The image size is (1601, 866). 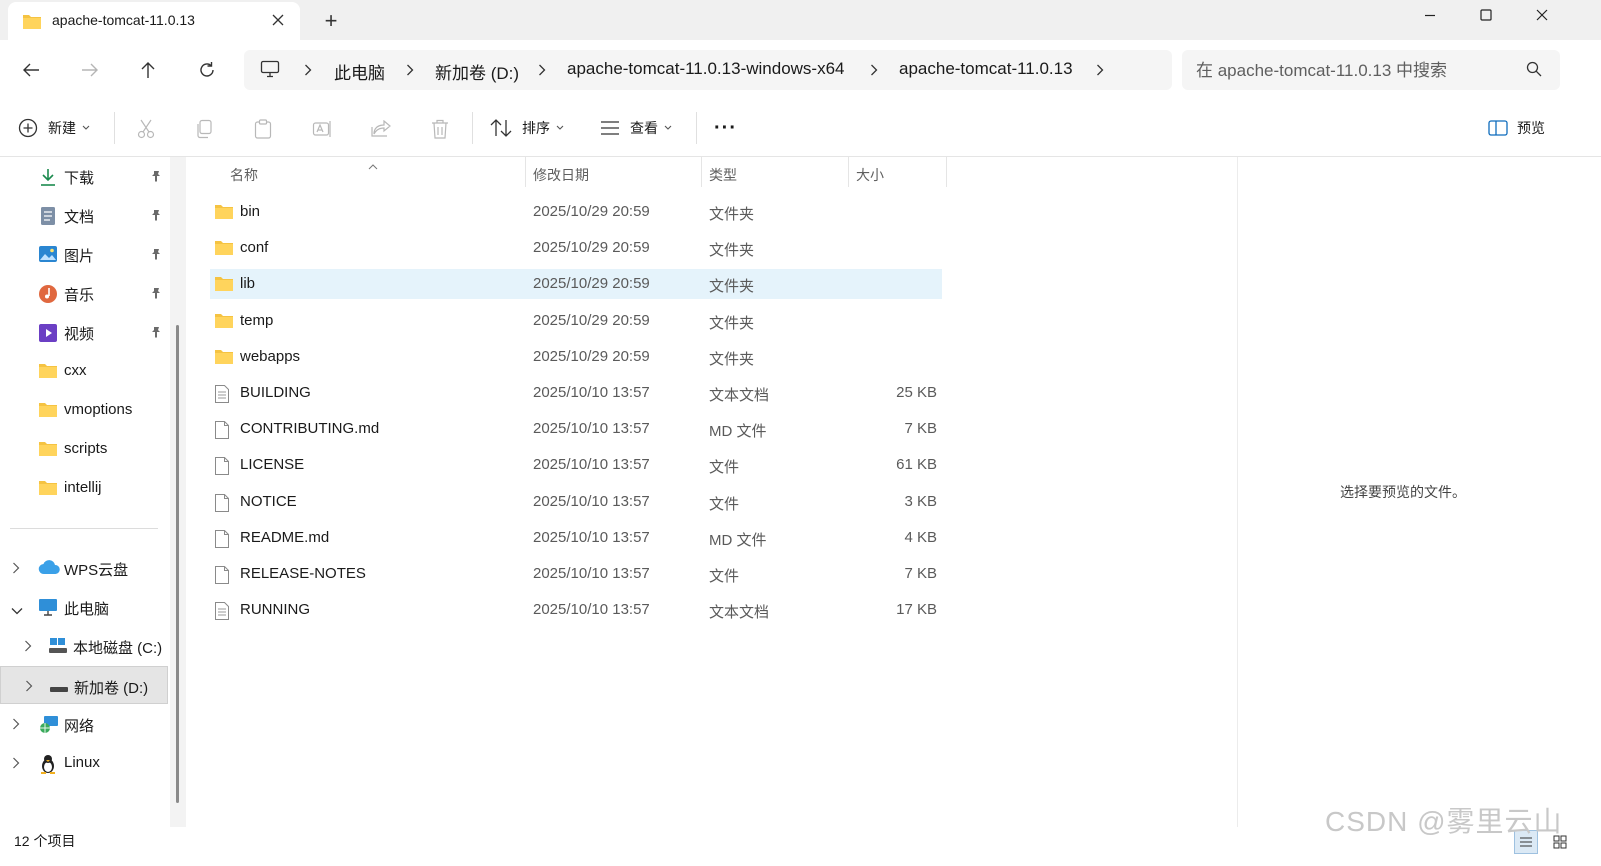 I want to click on column-header-type: 类型, so click(x=723, y=175).